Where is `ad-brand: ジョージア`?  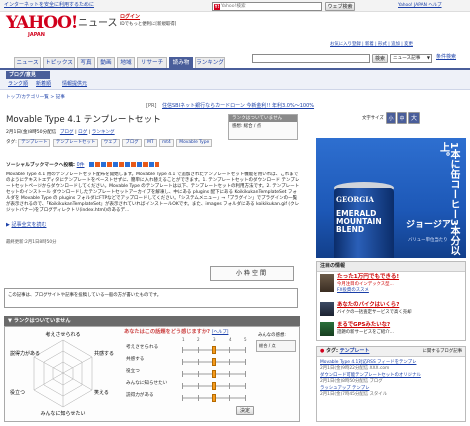
ad-brand: ジョージア is located at coordinates (428, 225).